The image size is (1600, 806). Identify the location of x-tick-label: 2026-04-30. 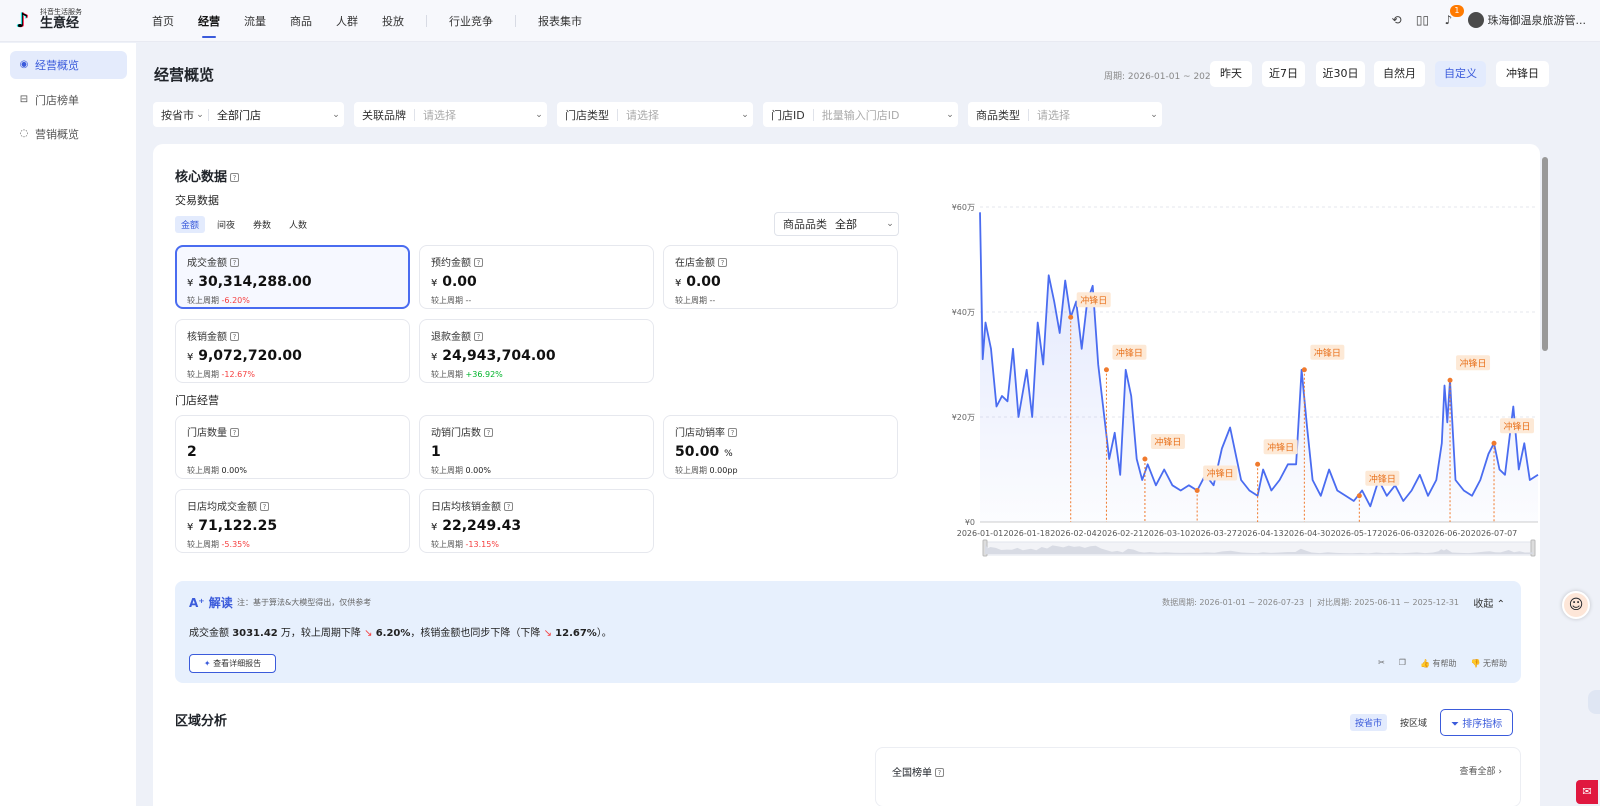
(1307, 533).